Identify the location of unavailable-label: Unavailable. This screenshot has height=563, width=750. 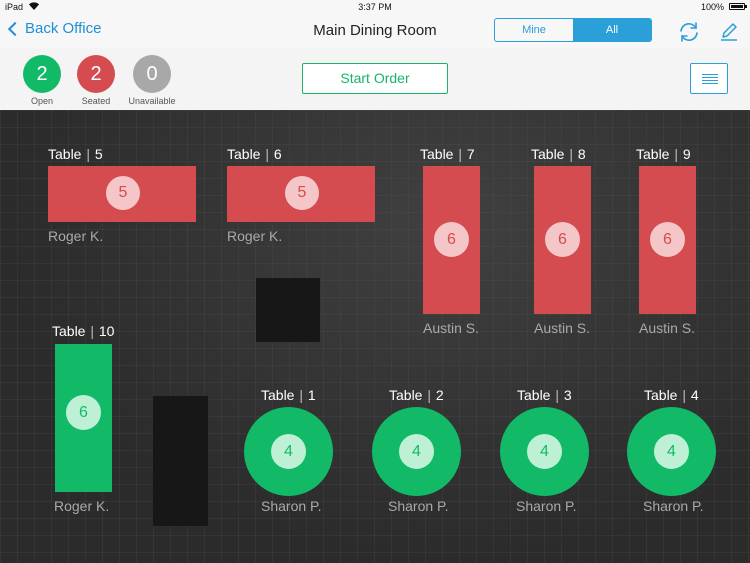
(152, 101).